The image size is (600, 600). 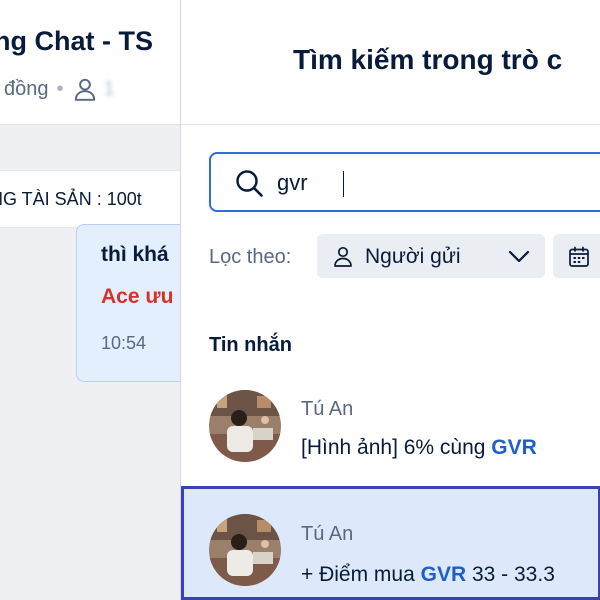 I want to click on chat-subtitle-text: đồng, so click(x=26, y=88).